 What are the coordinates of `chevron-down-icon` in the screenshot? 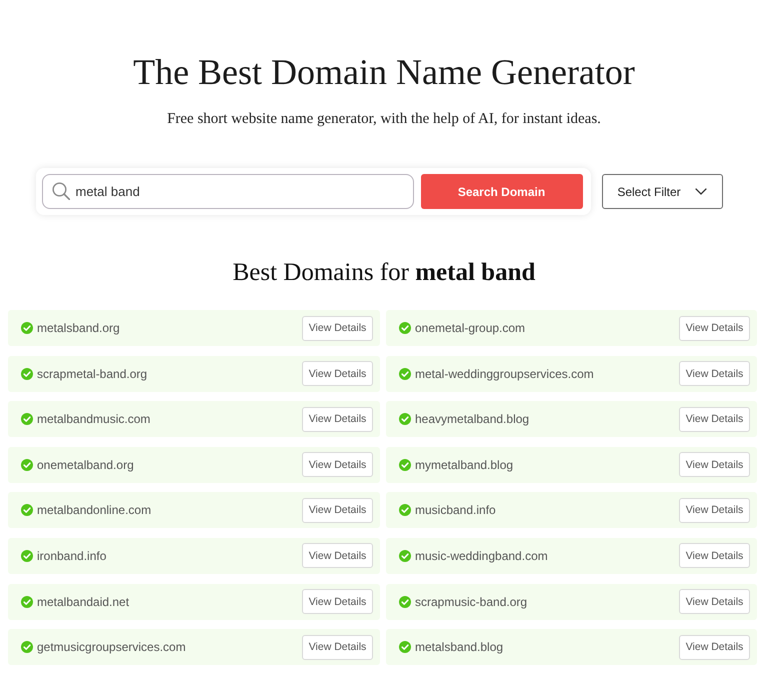 It's located at (700, 191).